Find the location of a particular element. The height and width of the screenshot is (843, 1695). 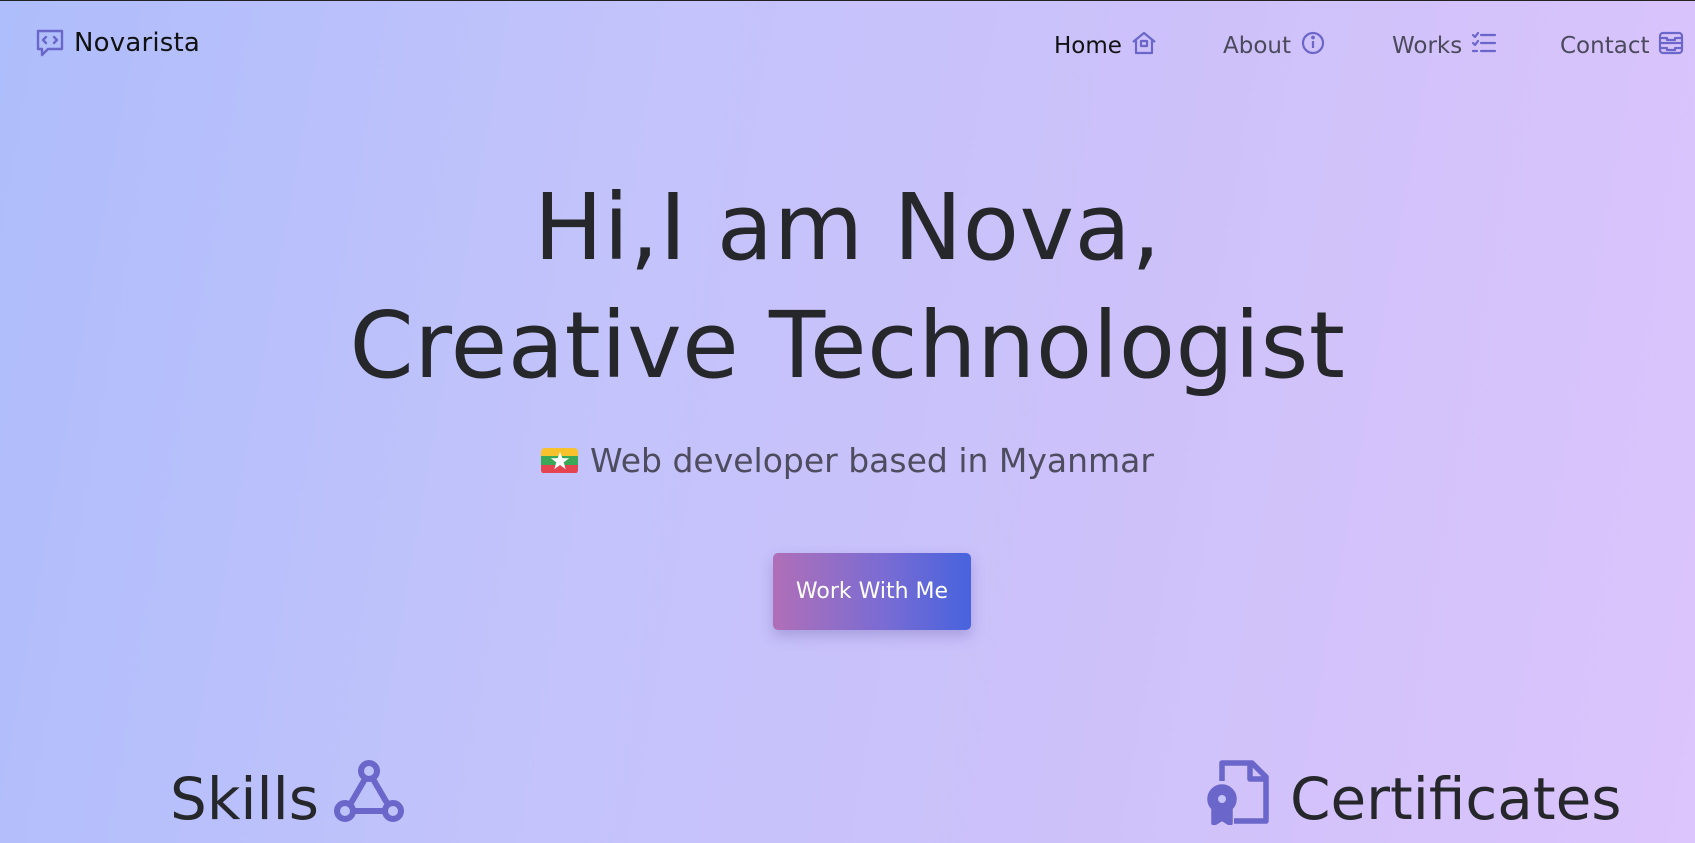

myanmar-flag-icon is located at coordinates (560, 460).